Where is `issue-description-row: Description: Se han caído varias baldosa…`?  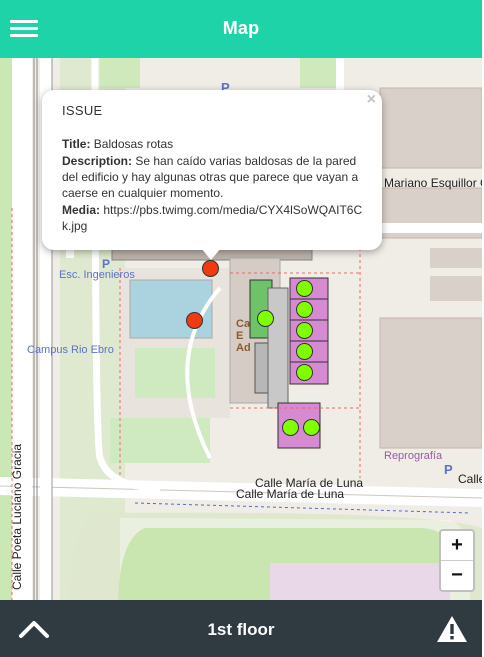 issue-description-row: Description: Se han caído varias baldosa… is located at coordinates (213, 177).